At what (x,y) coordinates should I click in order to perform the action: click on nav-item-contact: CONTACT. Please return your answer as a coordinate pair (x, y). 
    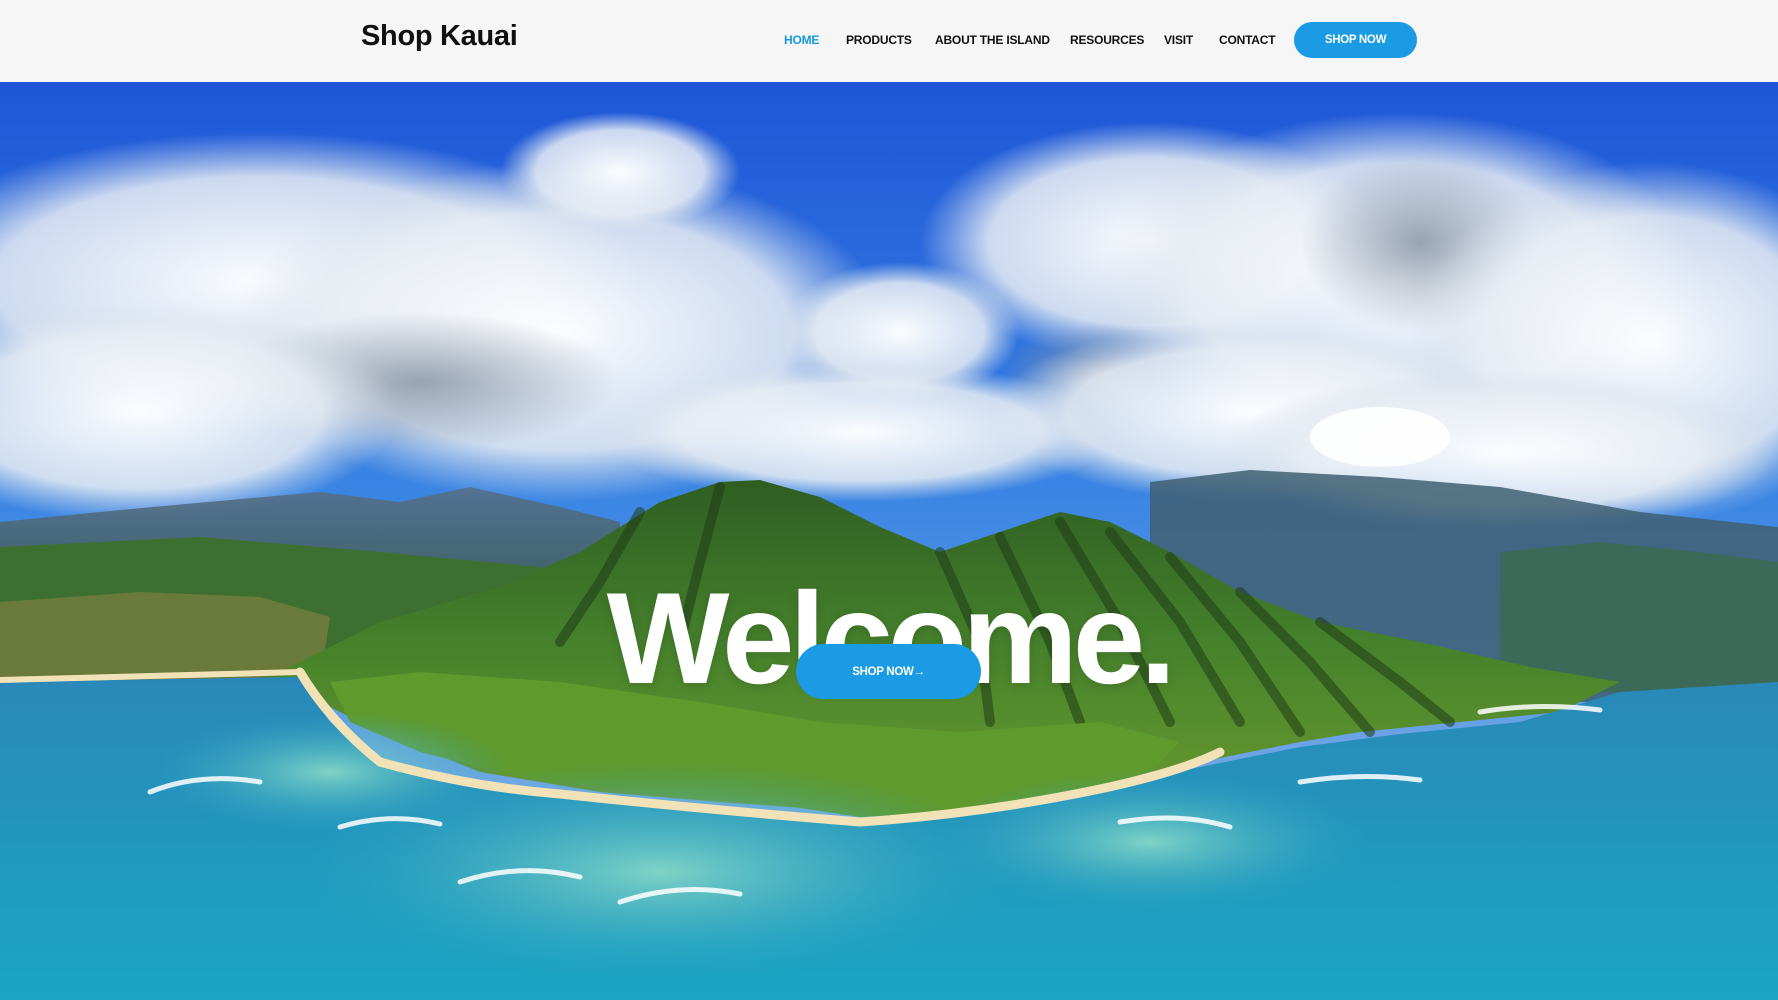
    Looking at the image, I should click on (1247, 40).